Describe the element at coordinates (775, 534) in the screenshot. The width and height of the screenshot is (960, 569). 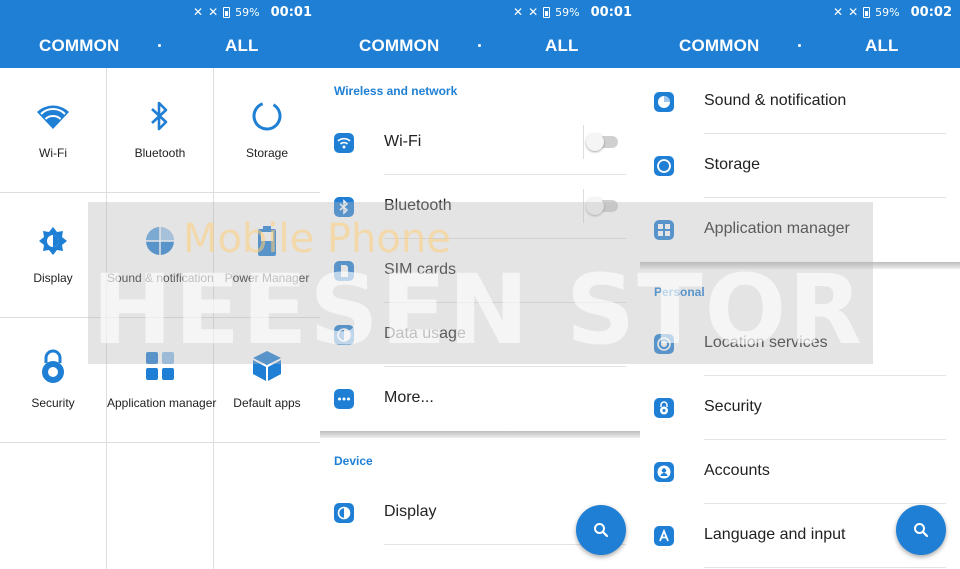
I see `list-item-label: Language and input` at that location.